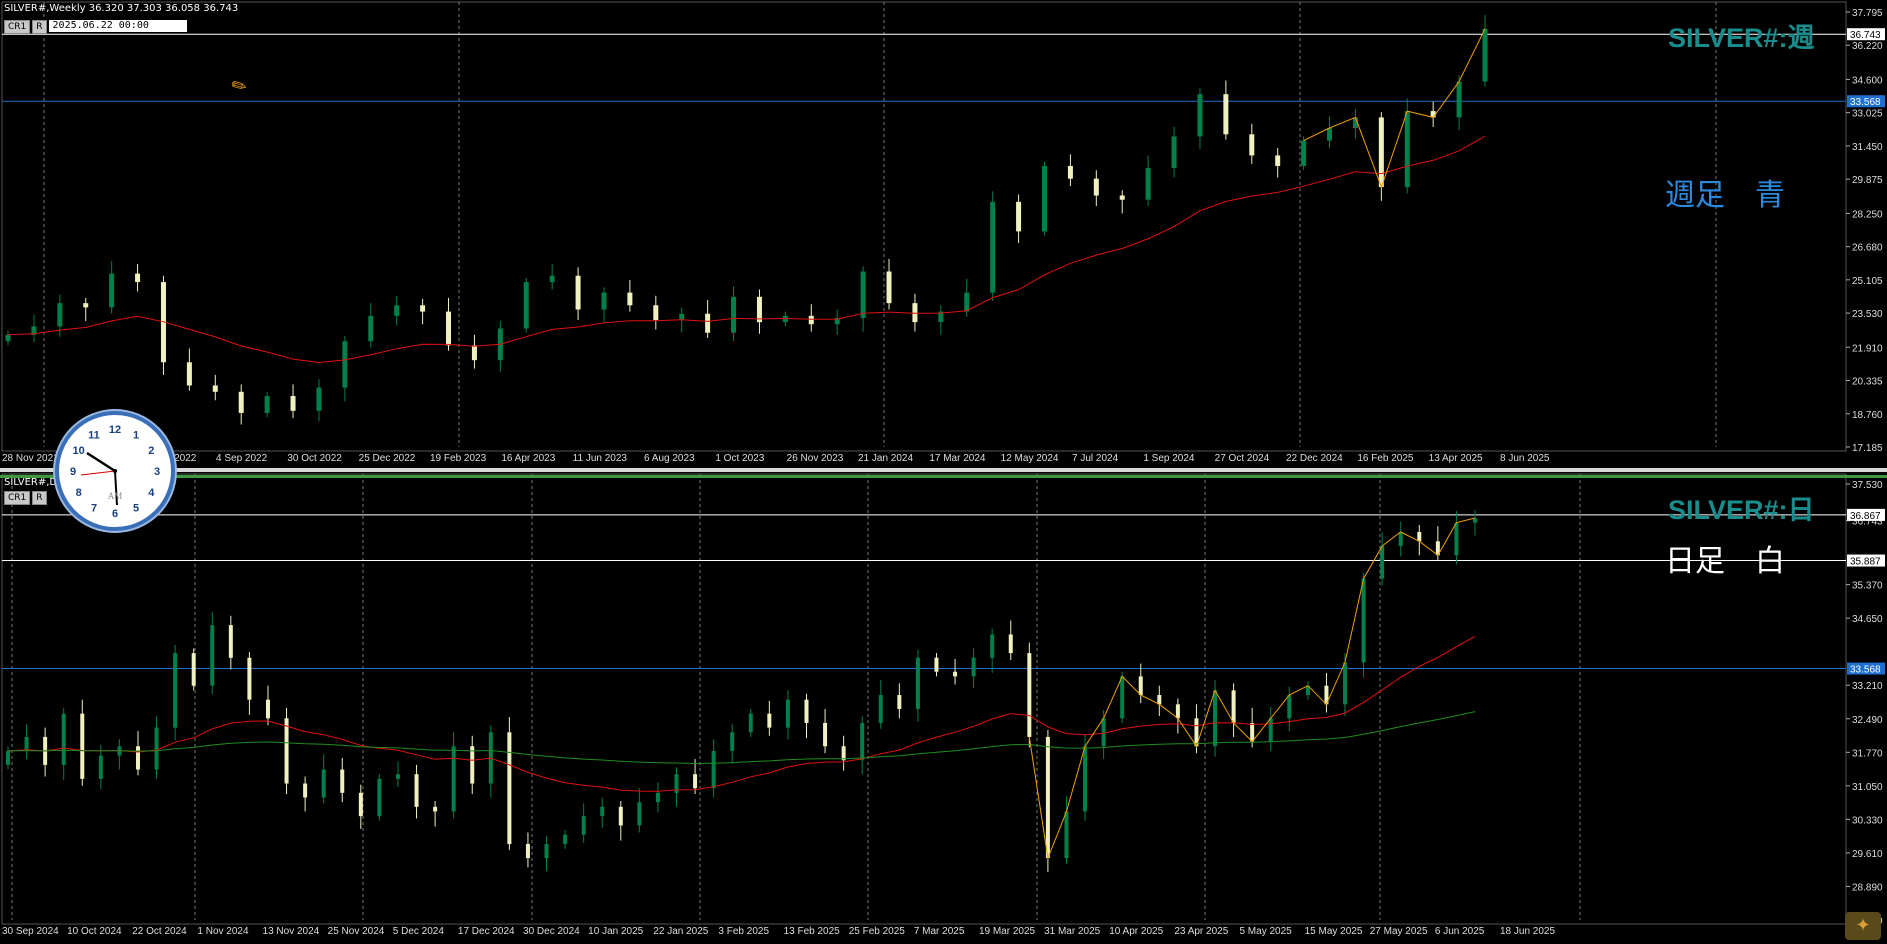 This screenshot has width=1887, height=944. What do you see at coordinates (551, 931) in the screenshot?
I see `date-axis-label: 30 Dec 2024` at bounding box center [551, 931].